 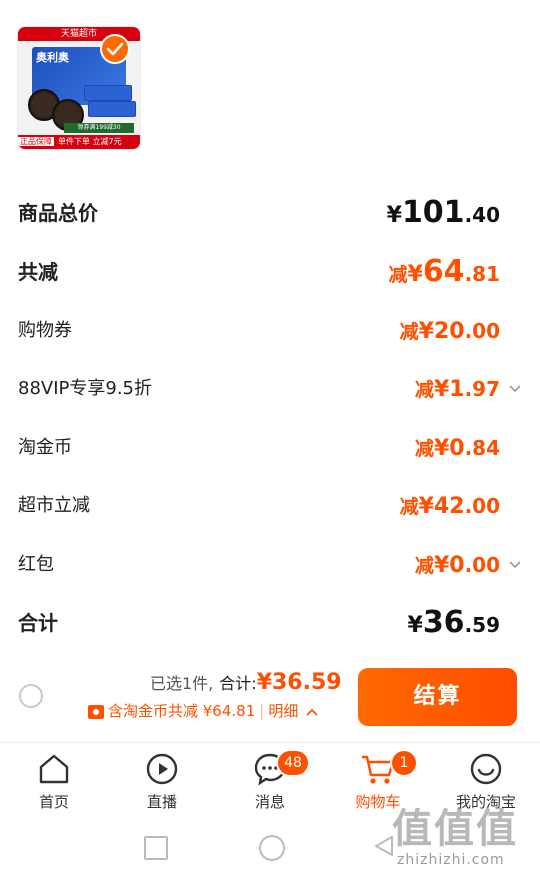 I want to click on amount-int: 1, so click(x=457, y=389).